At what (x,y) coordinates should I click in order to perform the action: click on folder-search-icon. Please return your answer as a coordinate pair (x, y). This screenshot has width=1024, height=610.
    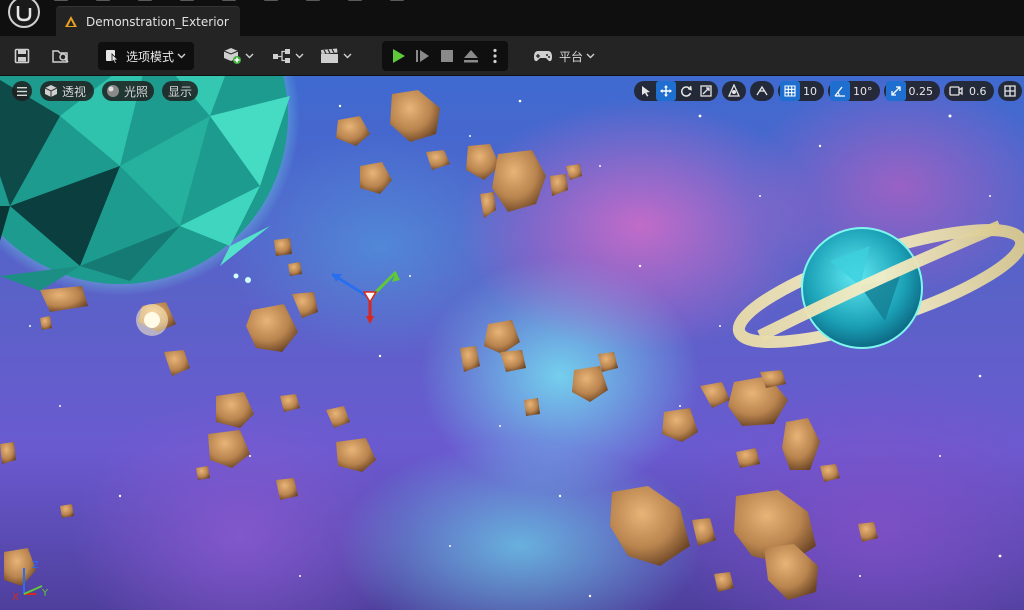
    Looking at the image, I should click on (60, 56).